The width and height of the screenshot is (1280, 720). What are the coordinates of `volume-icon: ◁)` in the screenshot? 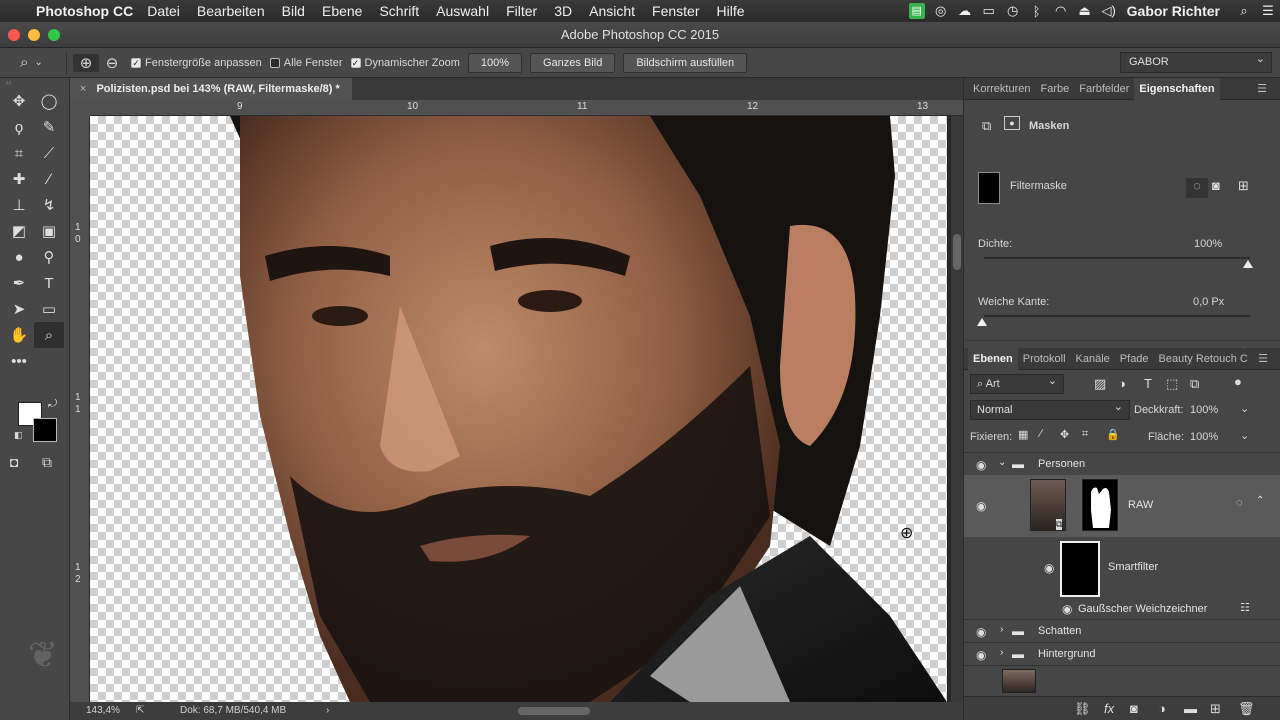 It's located at (1109, 11).